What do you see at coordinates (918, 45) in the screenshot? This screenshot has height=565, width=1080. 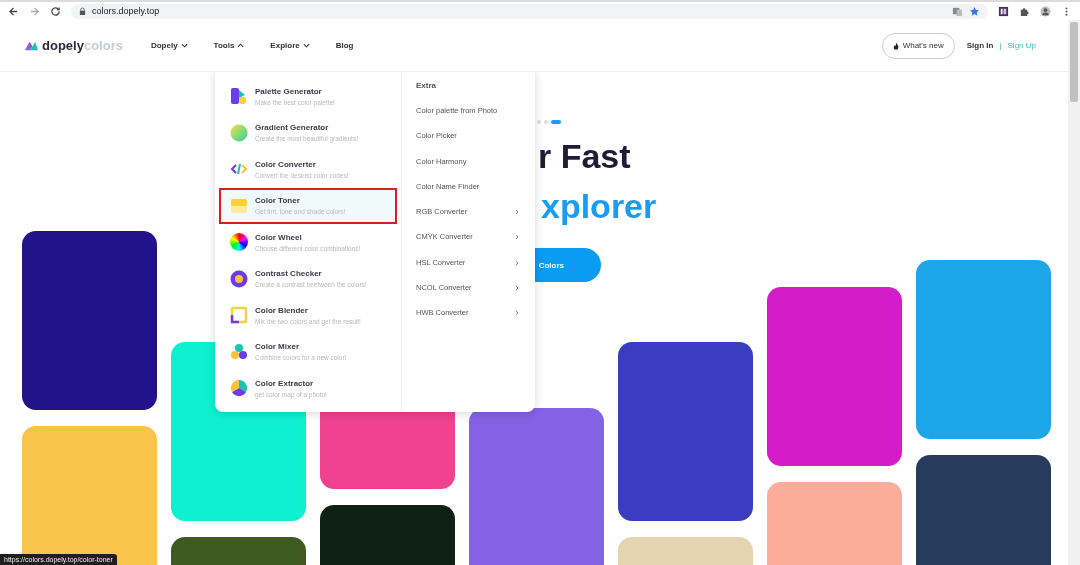 I see `whats-new-button: What's new` at bounding box center [918, 45].